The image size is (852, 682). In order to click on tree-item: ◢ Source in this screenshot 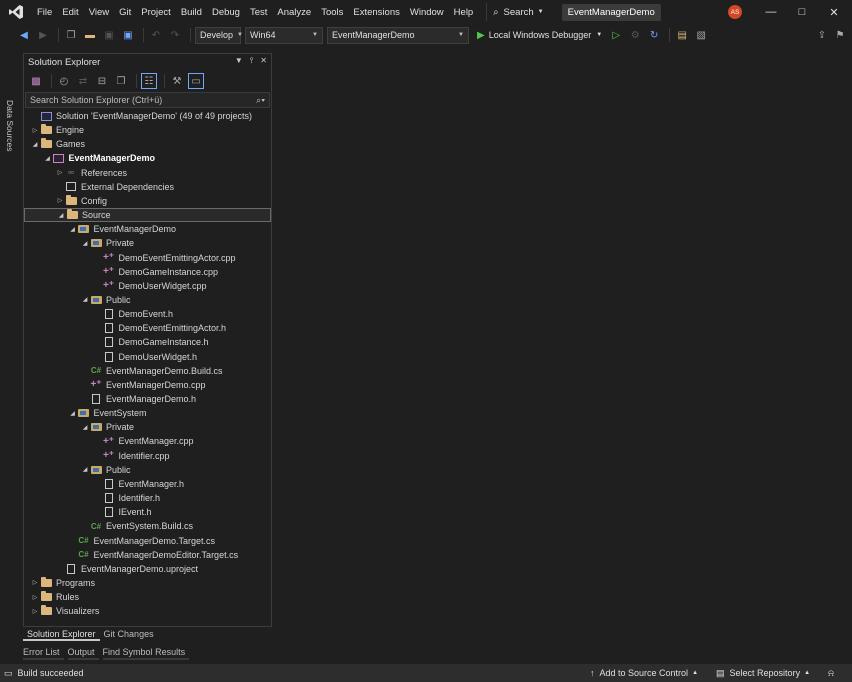, I will do `click(147, 215)`.